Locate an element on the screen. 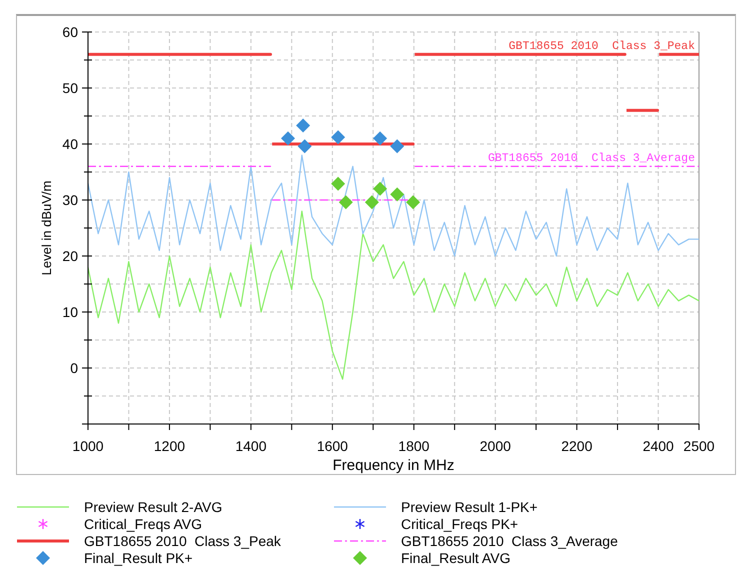  x-tick-label: 2200 is located at coordinates (576, 446).